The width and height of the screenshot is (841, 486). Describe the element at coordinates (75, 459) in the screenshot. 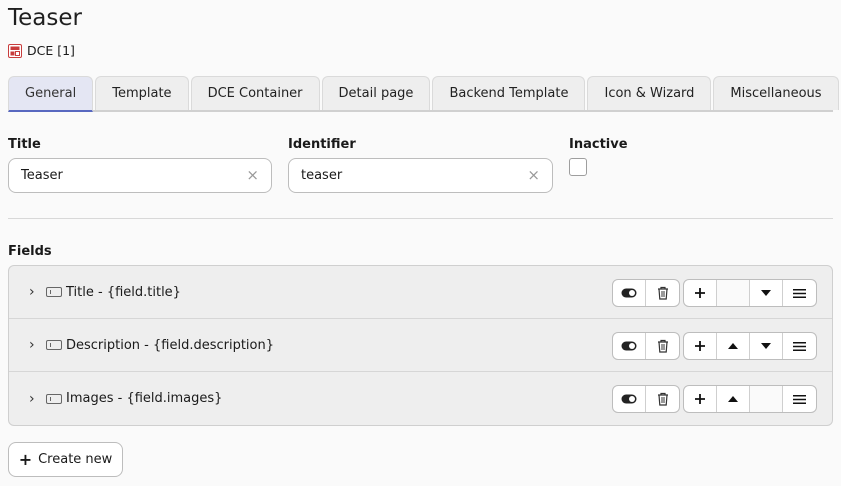

I see `create-new-label: Create new` at that location.